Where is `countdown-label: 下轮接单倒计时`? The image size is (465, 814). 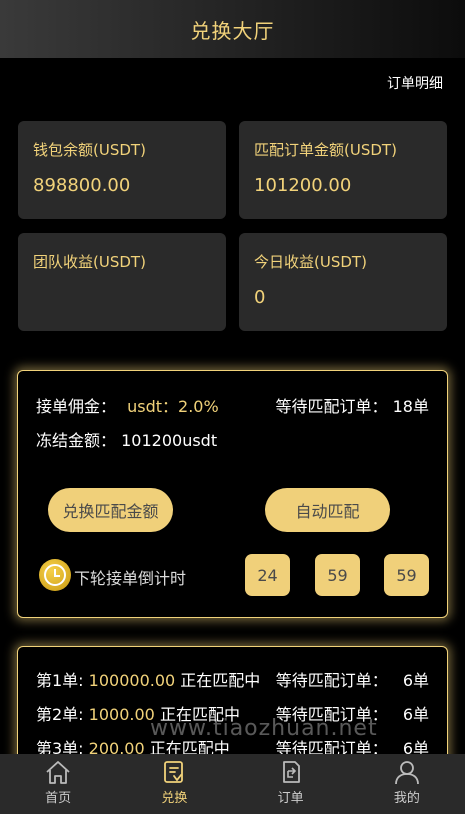
countdown-label: 下轮接单倒计时 is located at coordinates (130, 578).